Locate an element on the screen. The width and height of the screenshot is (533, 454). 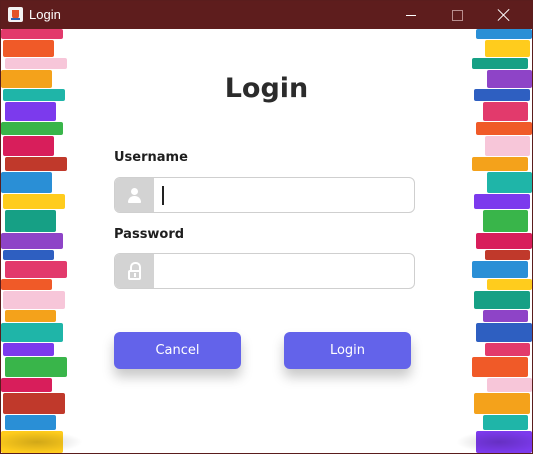
close-icon is located at coordinates (504, 15).